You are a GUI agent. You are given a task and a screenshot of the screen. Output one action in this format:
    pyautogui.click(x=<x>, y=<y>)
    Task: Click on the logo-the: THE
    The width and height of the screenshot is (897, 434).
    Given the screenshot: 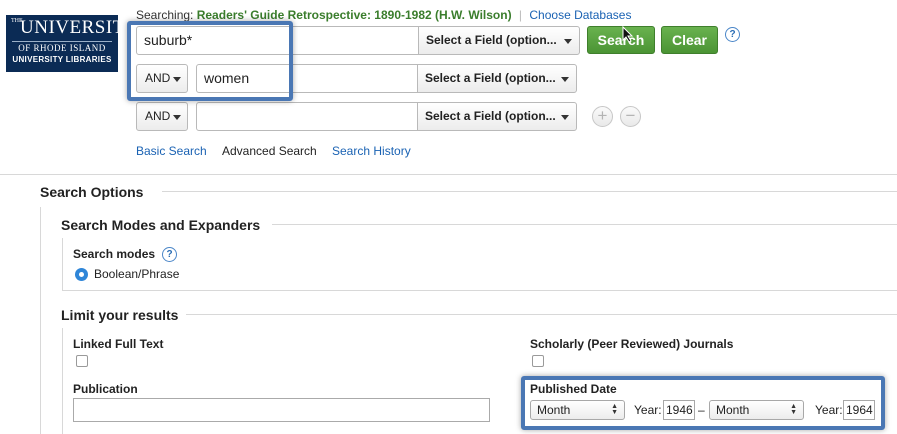 What is the action you would take?
    pyautogui.click(x=17, y=21)
    